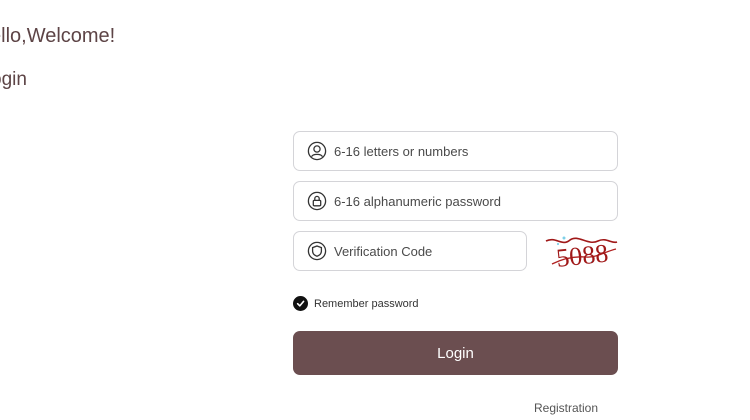 This screenshot has width=750, height=420. Describe the element at coordinates (317, 201) in the screenshot. I see `lock-icon` at that location.